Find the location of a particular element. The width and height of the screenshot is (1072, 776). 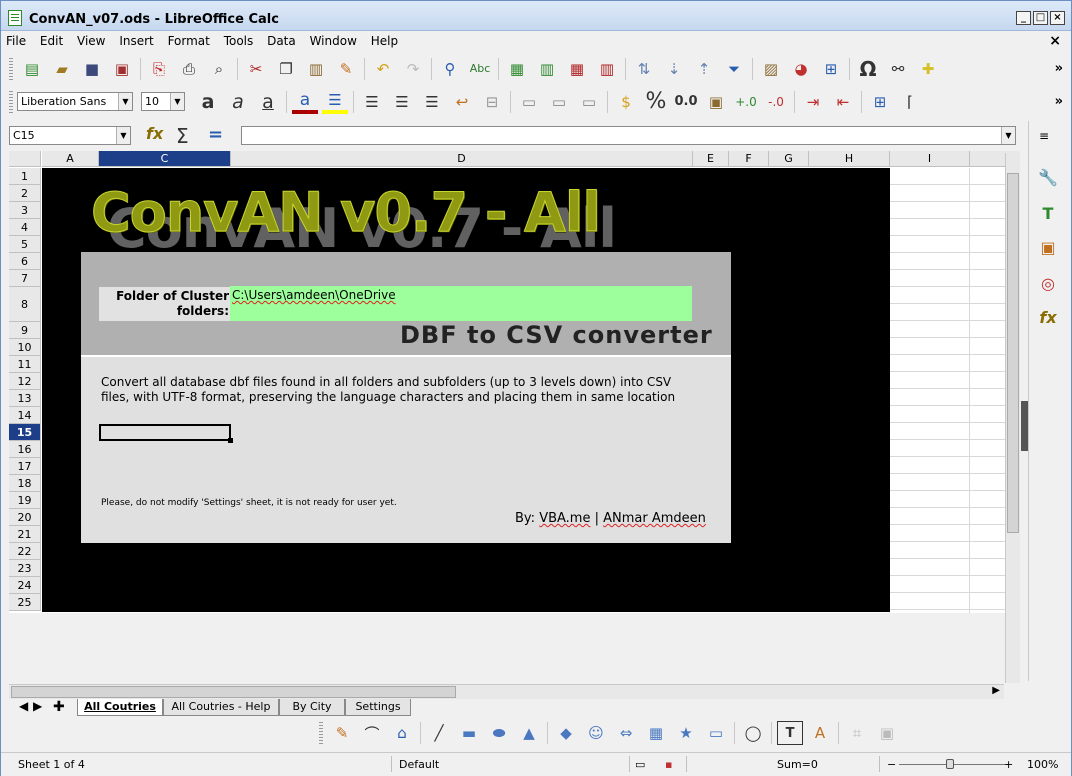

undo-icon: ↶ is located at coordinates (383, 69).